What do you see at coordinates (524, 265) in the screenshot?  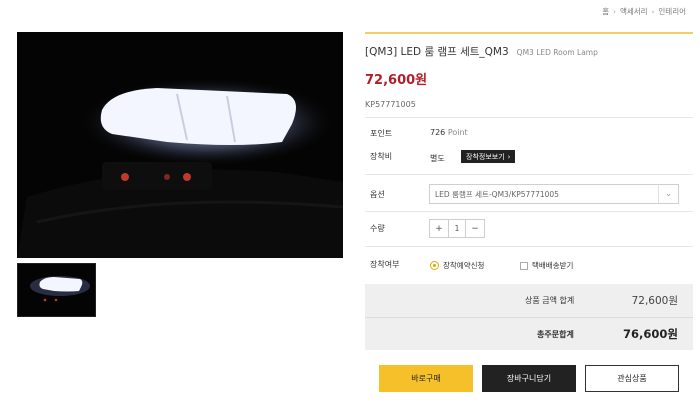 I see `checkbox-icon` at bounding box center [524, 265].